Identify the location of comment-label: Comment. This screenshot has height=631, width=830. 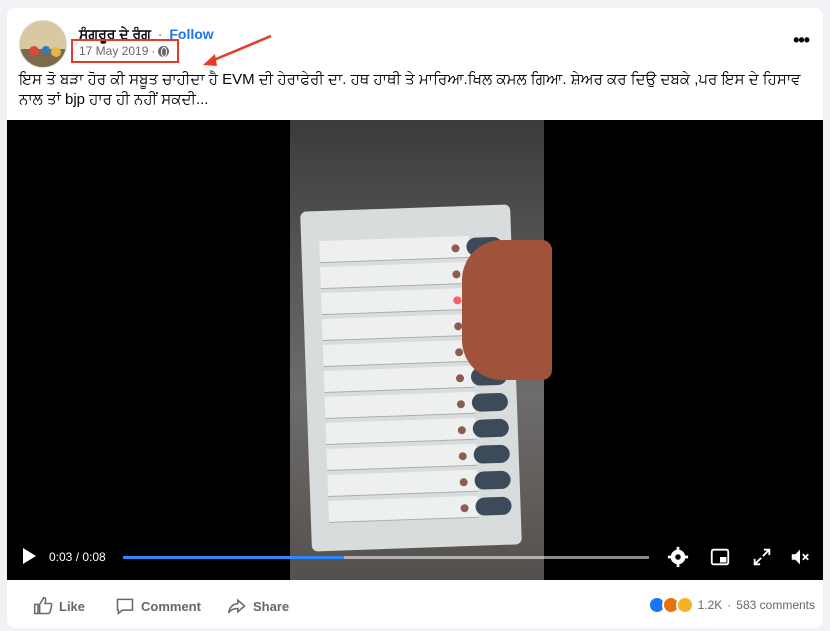
(171, 606).